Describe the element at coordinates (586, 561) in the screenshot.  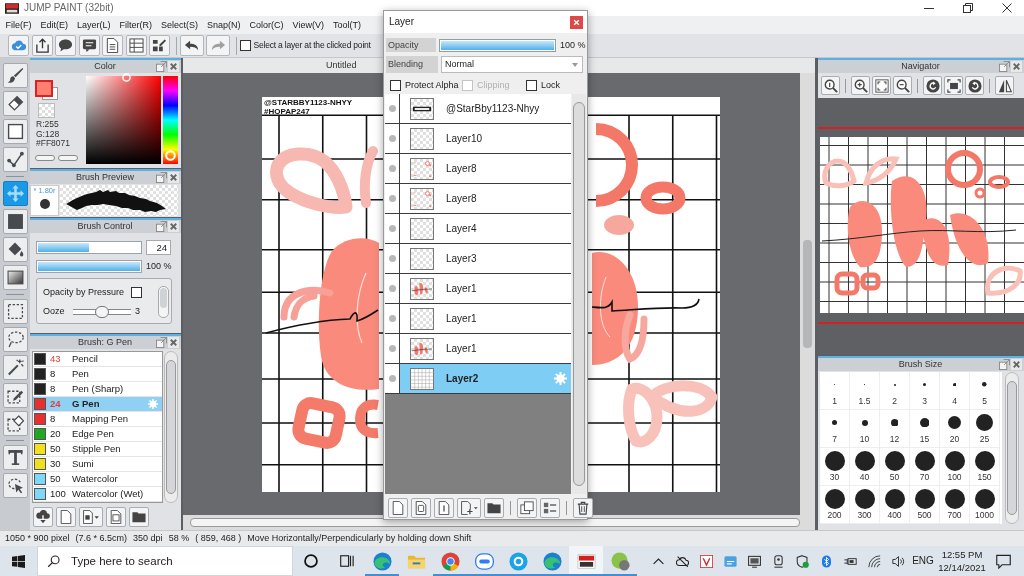
I see `taskbar-app` at that location.